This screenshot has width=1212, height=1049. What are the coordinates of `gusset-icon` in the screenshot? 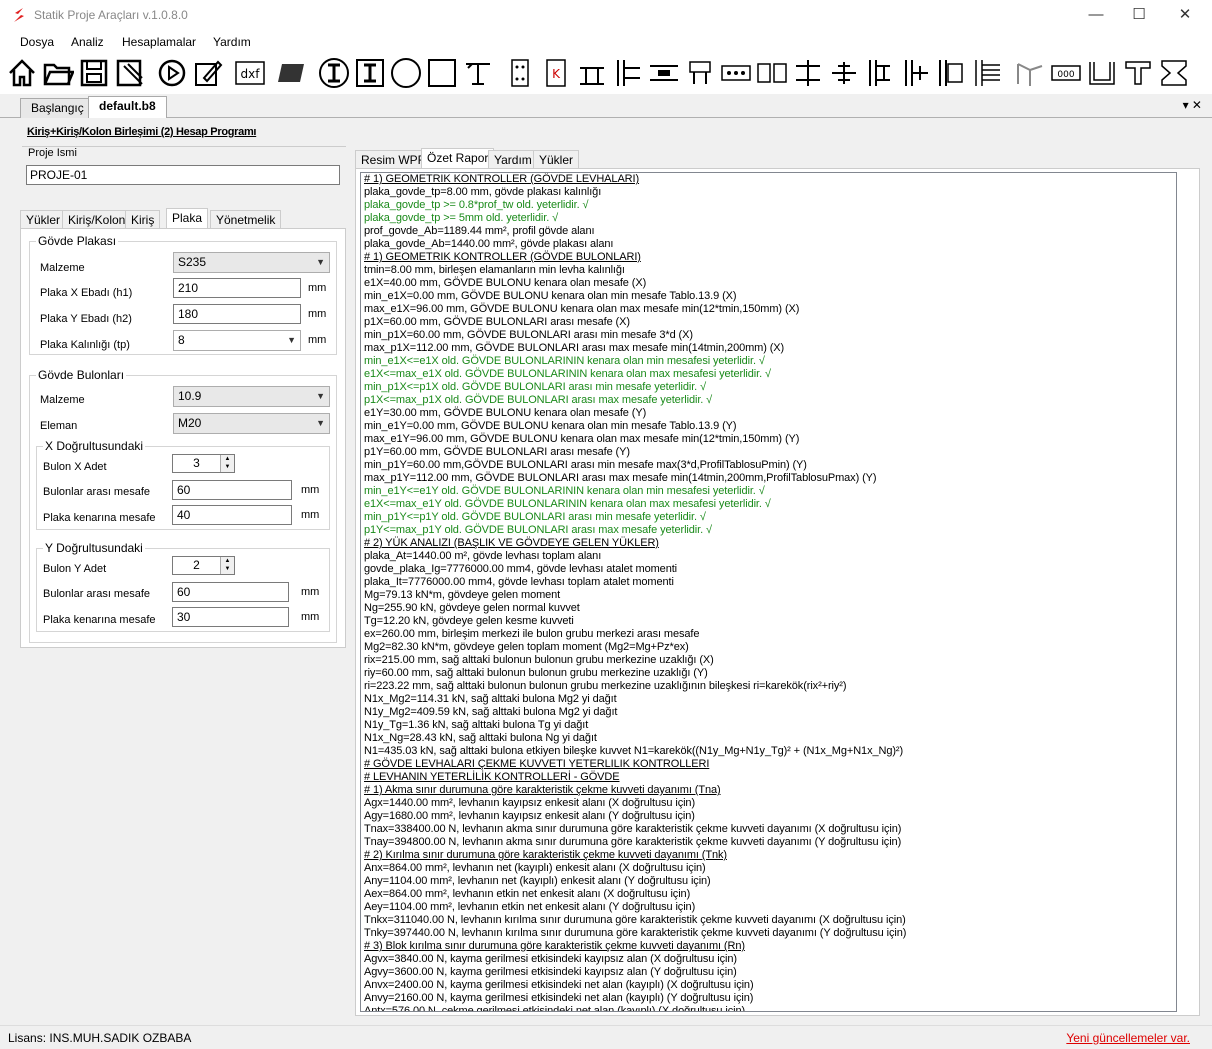 It's located at (772, 73).